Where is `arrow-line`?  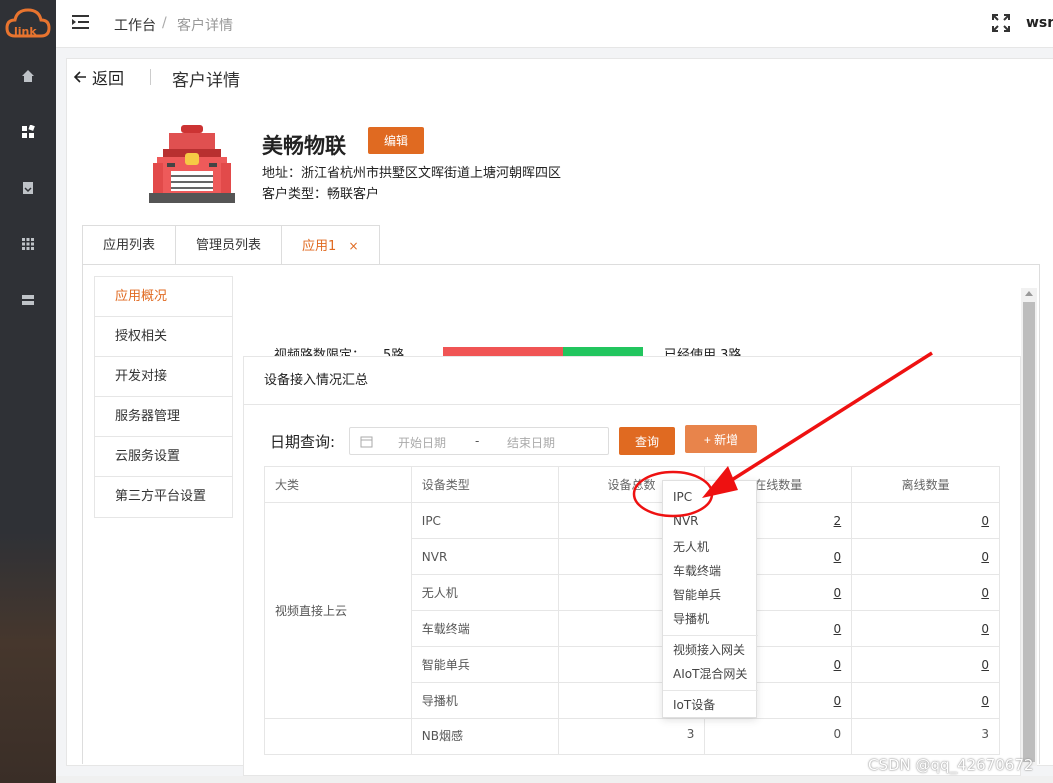 arrow-line is located at coordinates (824, 421).